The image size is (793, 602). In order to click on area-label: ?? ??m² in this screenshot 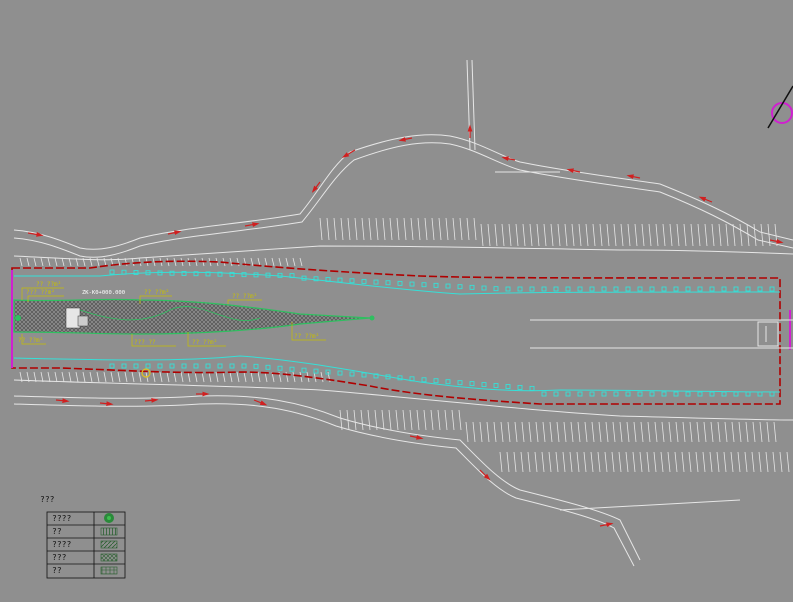, I will do `click(244, 296)`.